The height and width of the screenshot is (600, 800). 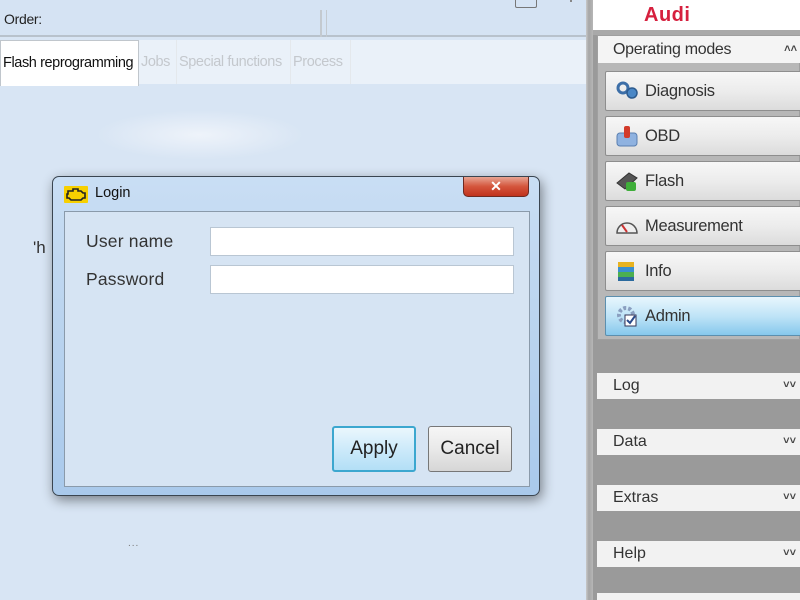 What do you see at coordinates (672, 49) in the screenshot?
I see `operating-modes-title: Operating modes` at bounding box center [672, 49].